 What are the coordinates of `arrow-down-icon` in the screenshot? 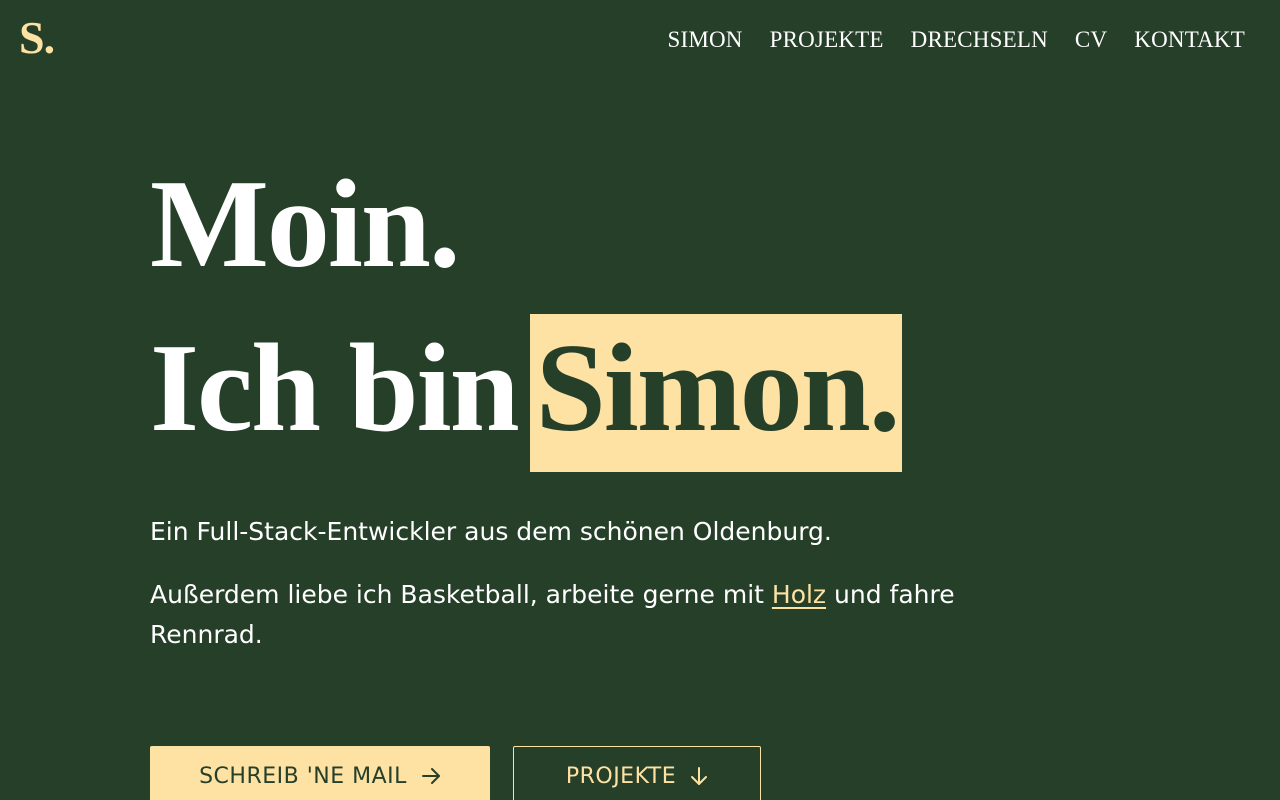 It's located at (699, 776).